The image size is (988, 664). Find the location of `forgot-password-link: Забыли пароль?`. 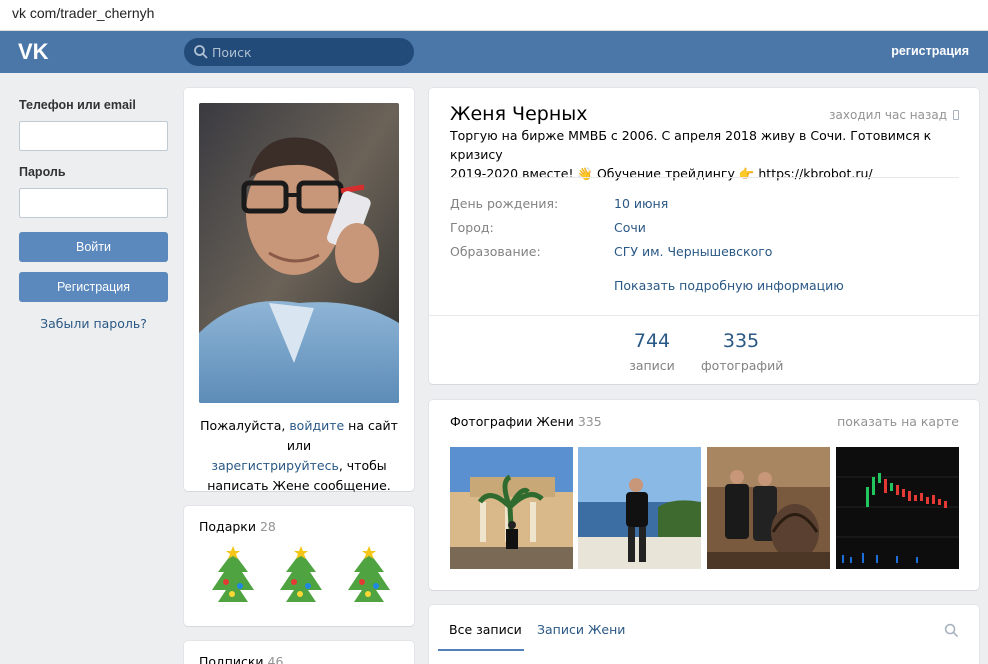

forgot-password-link: Забыли пароль? is located at coordinates (93, 323).